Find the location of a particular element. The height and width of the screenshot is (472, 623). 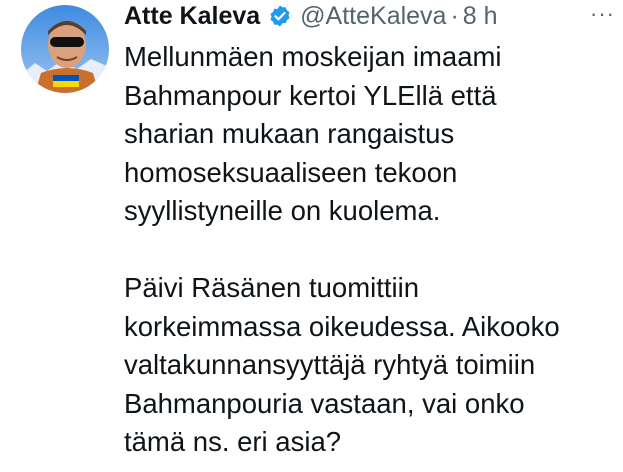

avatar is located at coordinates (65, 49).